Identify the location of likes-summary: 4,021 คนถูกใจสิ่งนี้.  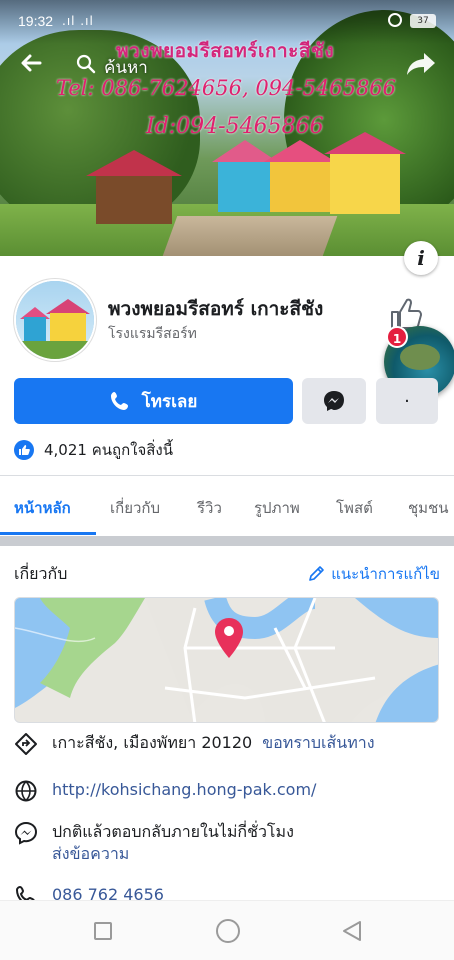
(93, 450).